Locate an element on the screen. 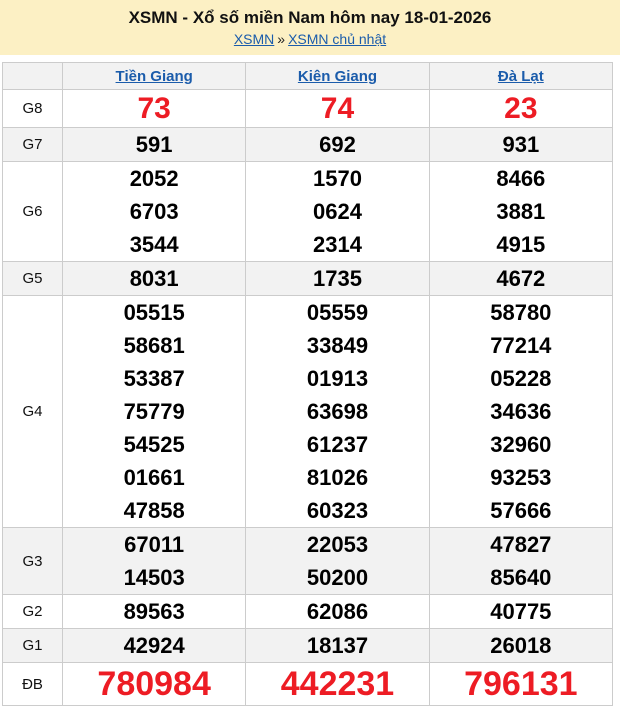 The image size is (620, 709). prize-number: 75779 is located at coordinates (154, 411).